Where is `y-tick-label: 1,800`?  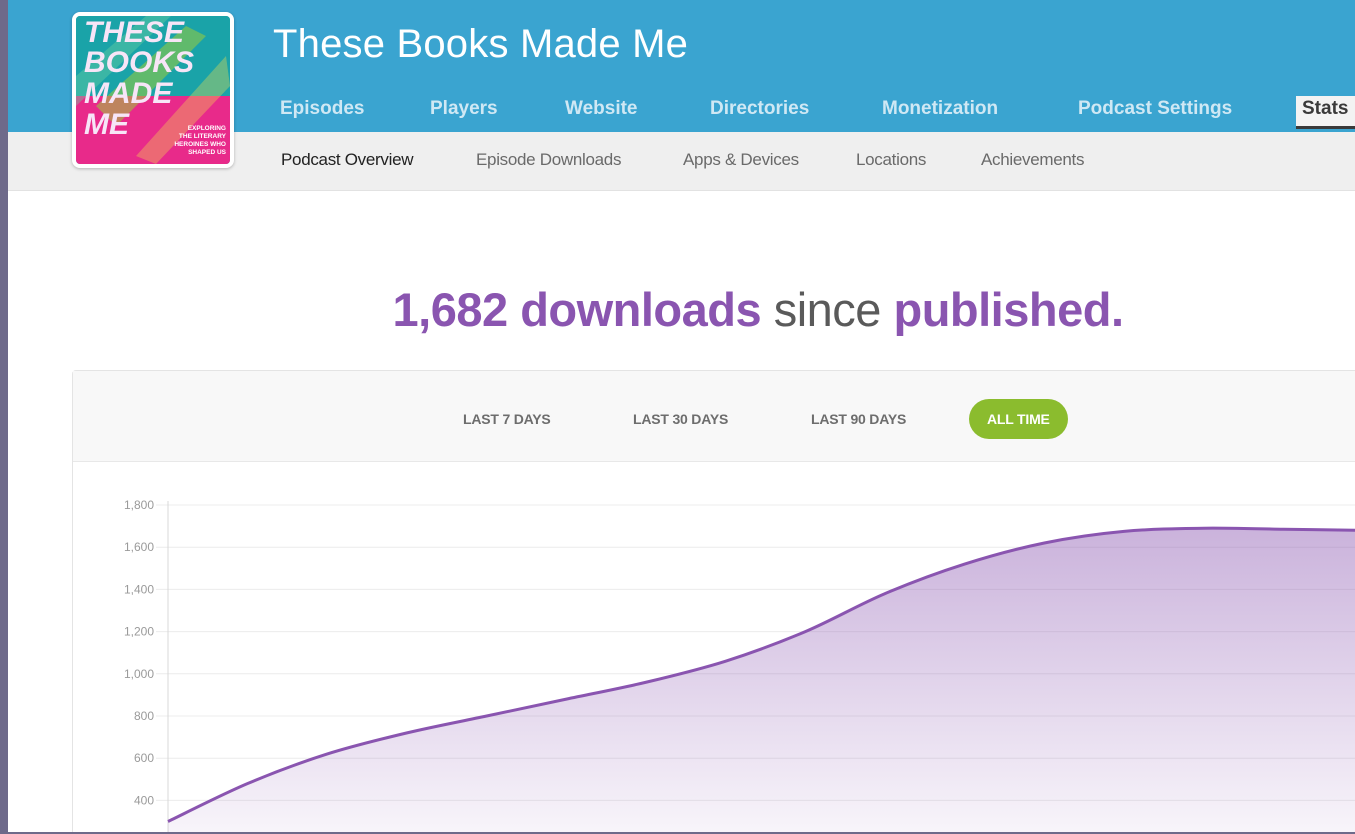 y-tick-label: 1,800 is located at coordinates (139, 505).